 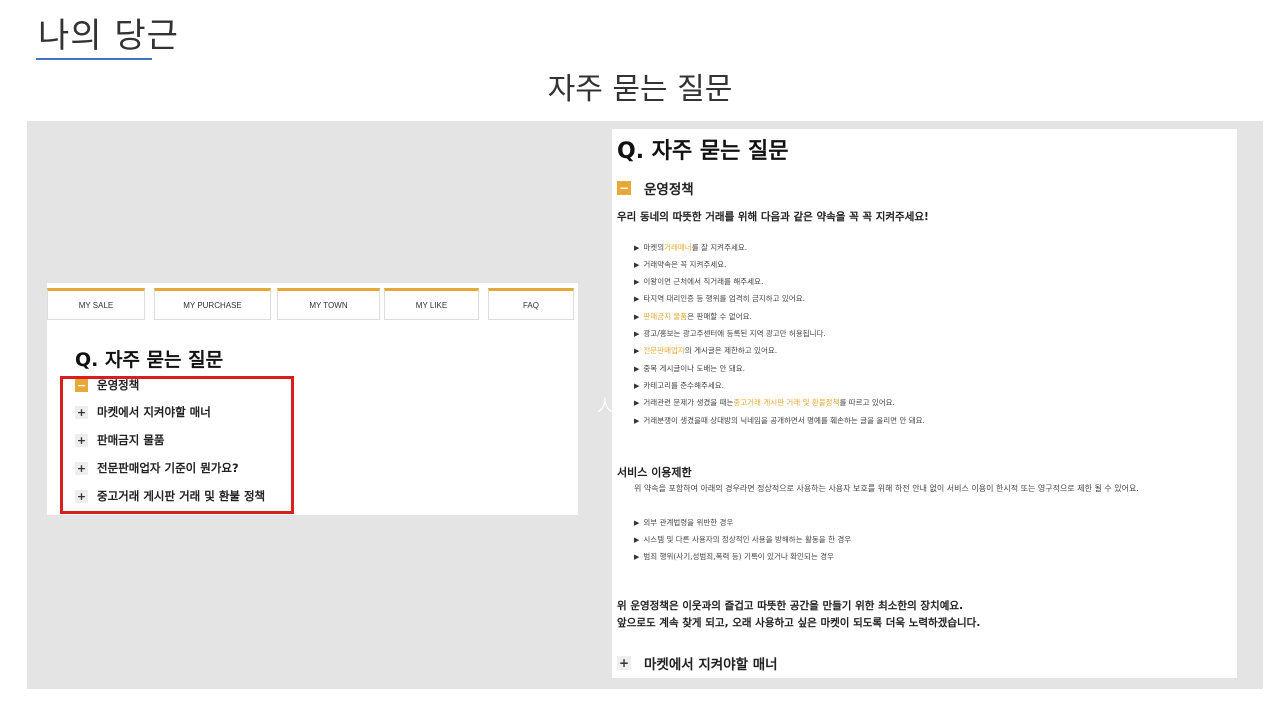 I want to click on restriction-bullet: ▶ 외부 관계법령을 위반한 경우, so click(x=684, y=522).